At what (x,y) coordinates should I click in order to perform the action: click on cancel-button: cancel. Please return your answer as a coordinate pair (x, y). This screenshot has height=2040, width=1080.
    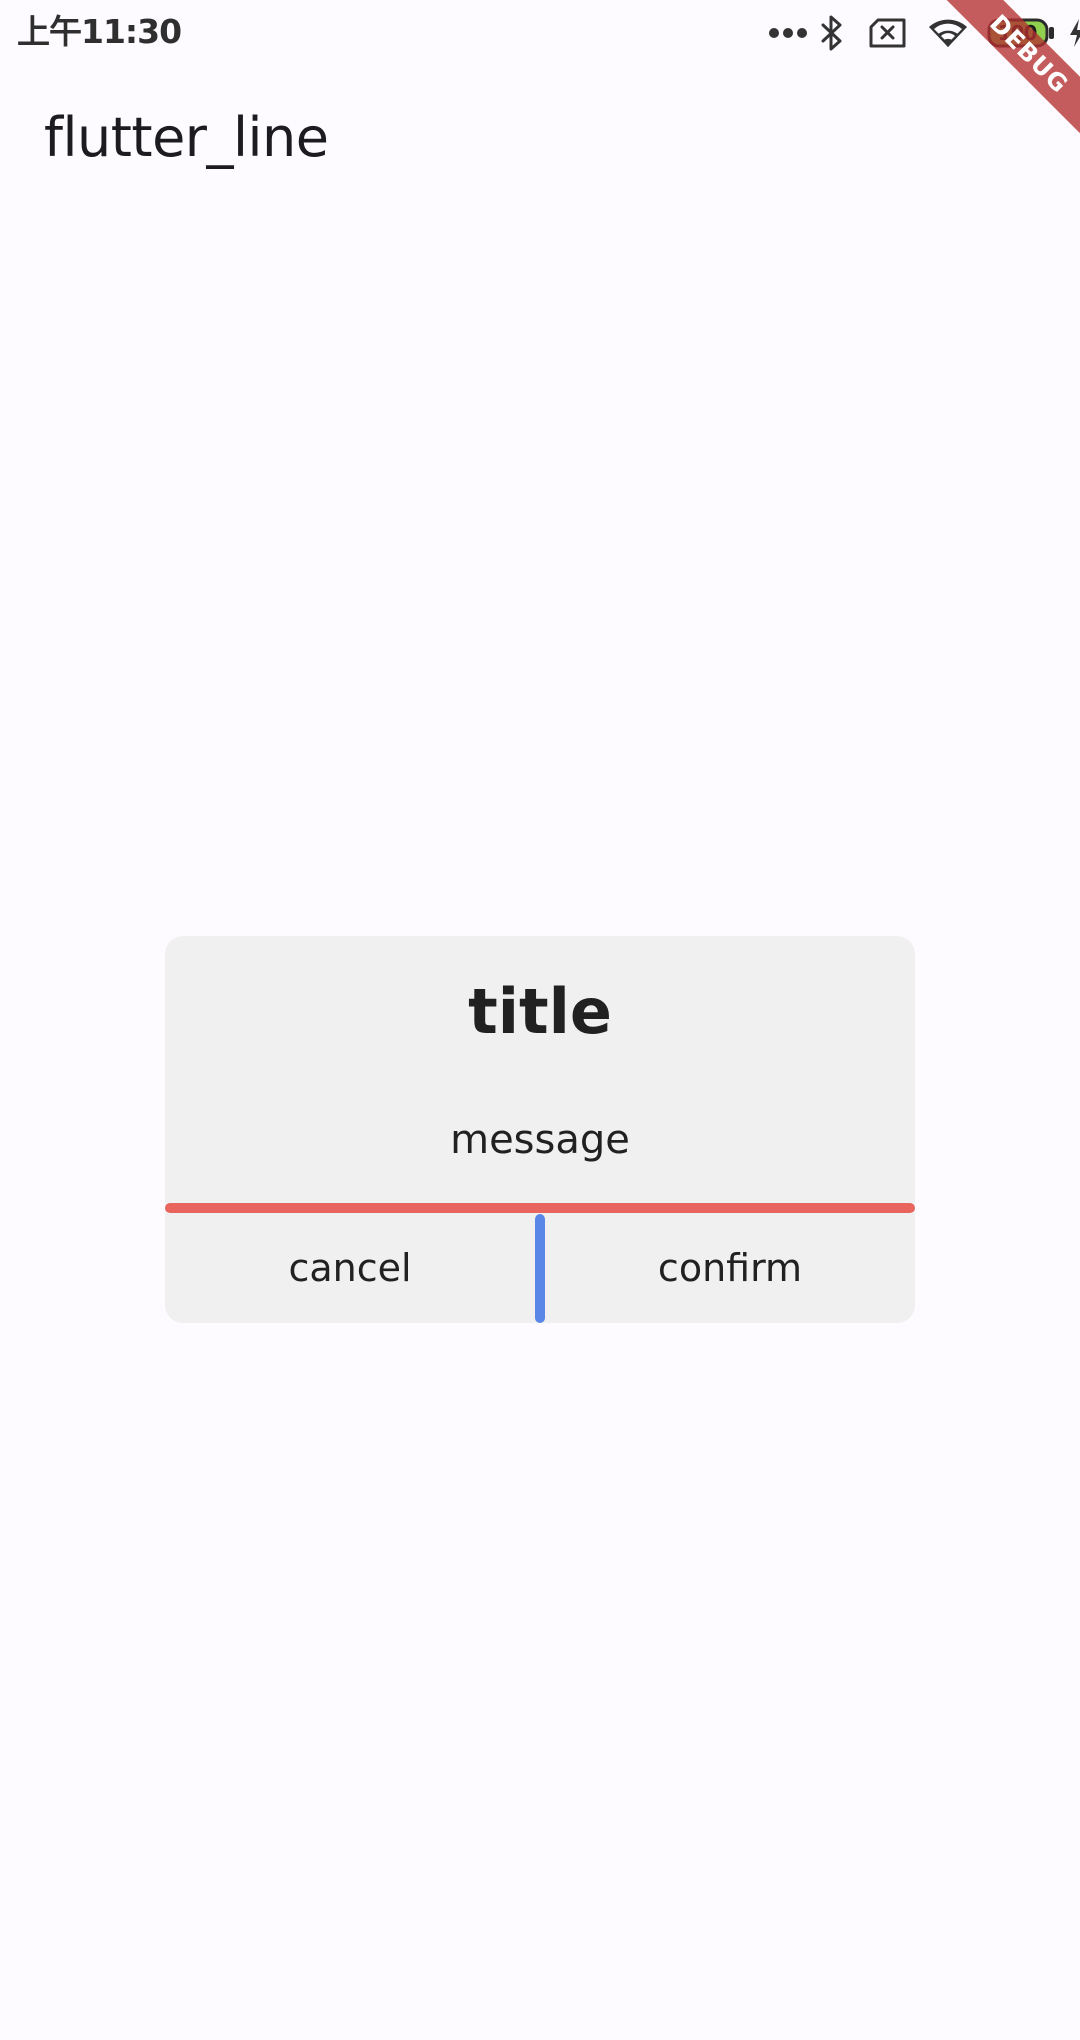
    Looking at the image, I should click on (350, 1268).